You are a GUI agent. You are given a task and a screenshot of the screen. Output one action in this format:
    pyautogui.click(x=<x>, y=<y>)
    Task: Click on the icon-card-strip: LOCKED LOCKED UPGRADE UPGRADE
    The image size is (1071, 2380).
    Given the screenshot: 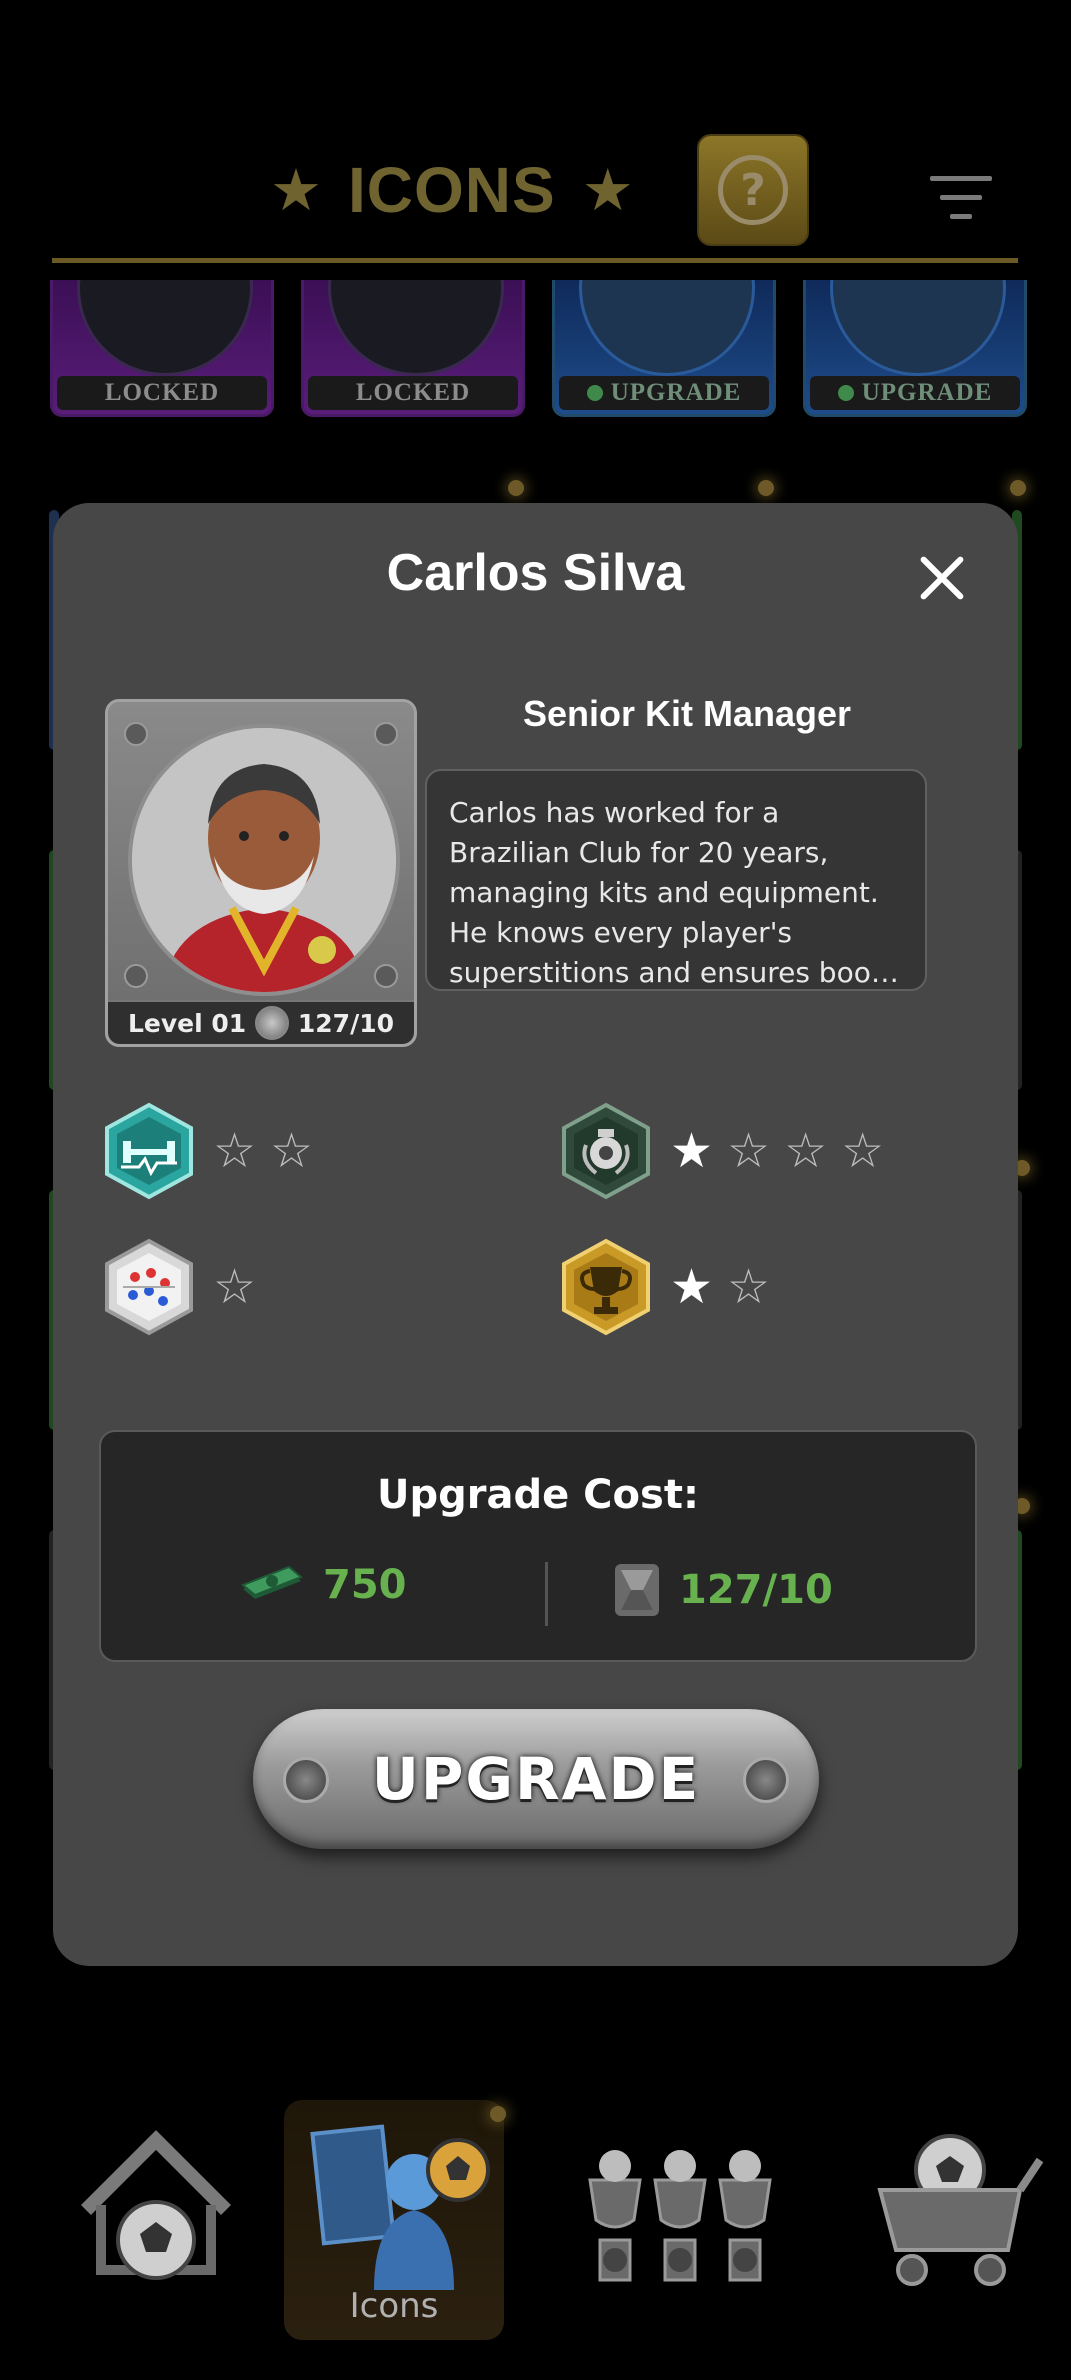 What is the action you would take?
    pyautogui.click(x=535, y=350)
    